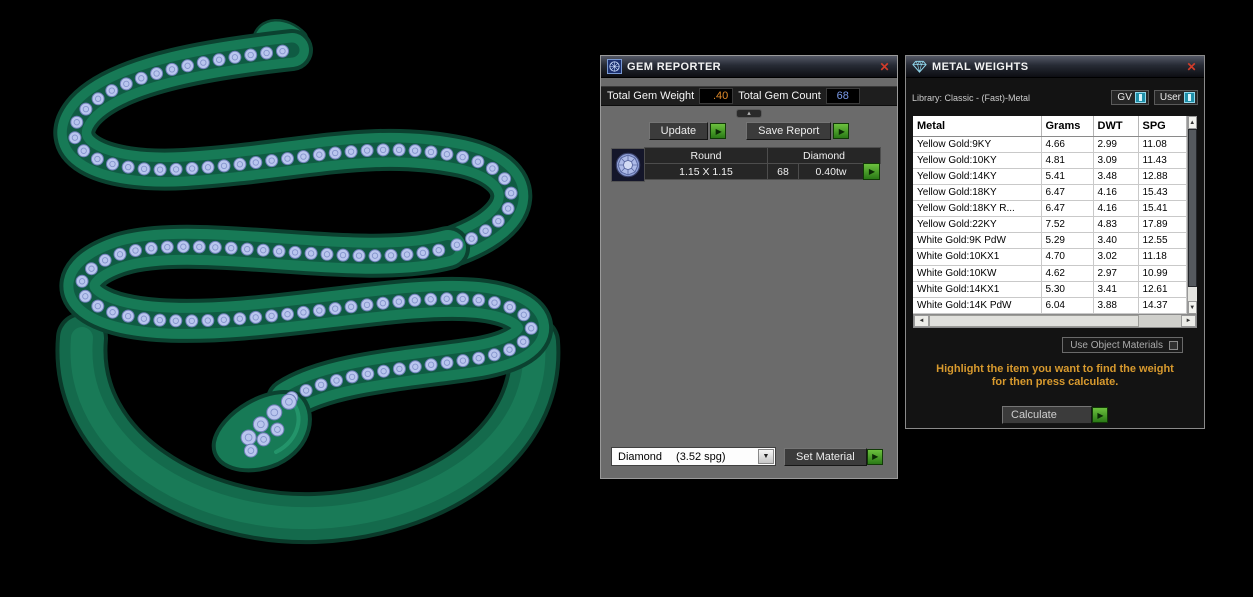 The height and width of the screenshot is (597, 1253). Describe the element at coordinates (977, 126) in the screenshot. I see `metal-column-header: Metal` at that location.